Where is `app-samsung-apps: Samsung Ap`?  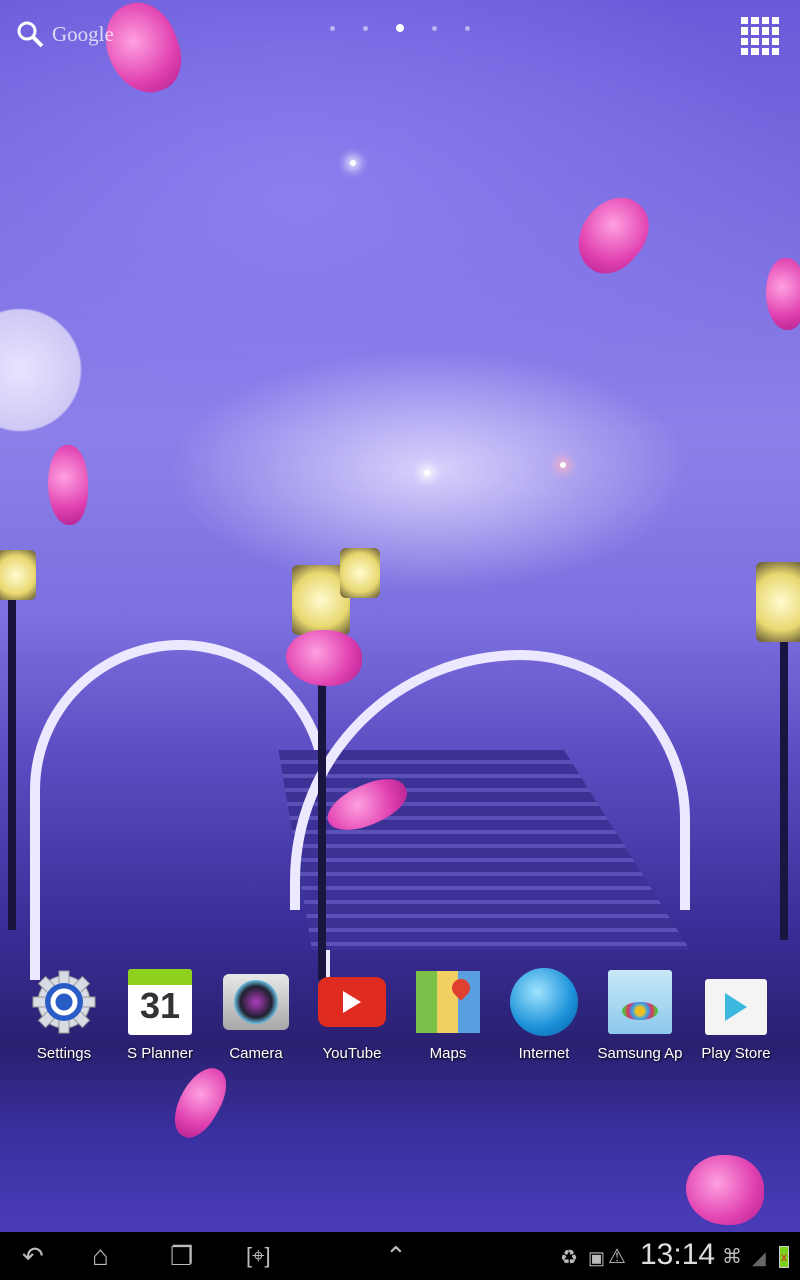
app-samsung-apps: Samsung Ap is located at coordinates (640, 1015).